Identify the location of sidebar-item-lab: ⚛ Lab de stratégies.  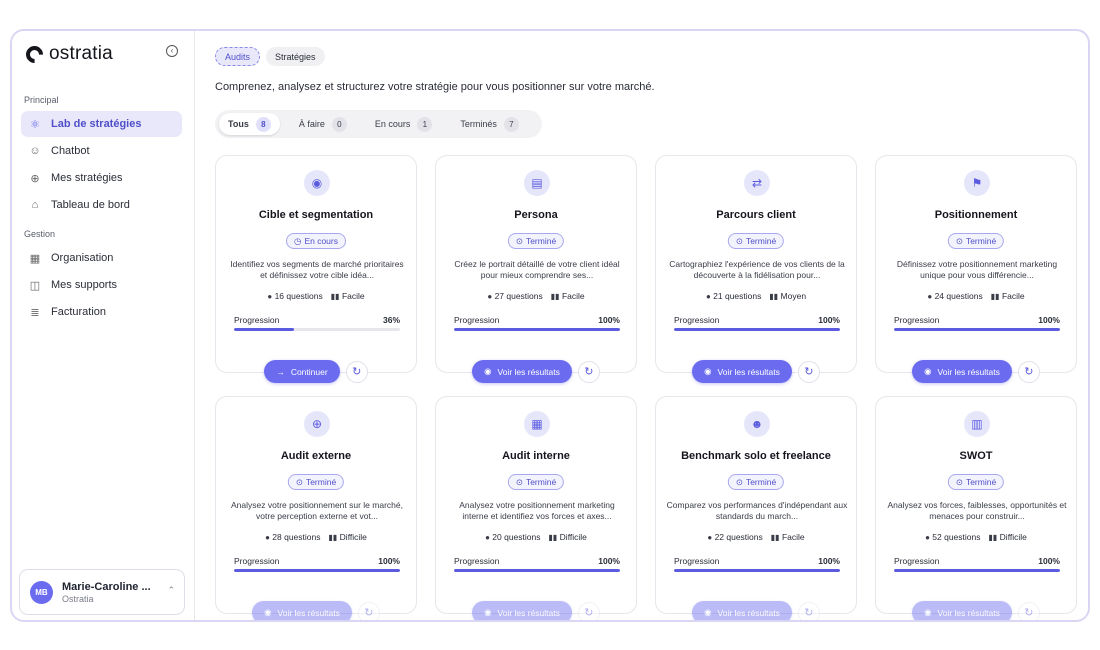
(101, 124).